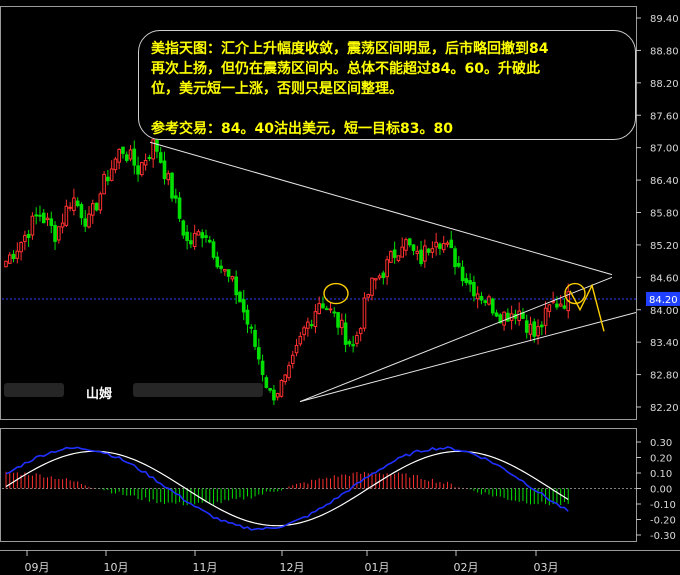  I want to click on watermark-text: 山姆, so click(99, 394).